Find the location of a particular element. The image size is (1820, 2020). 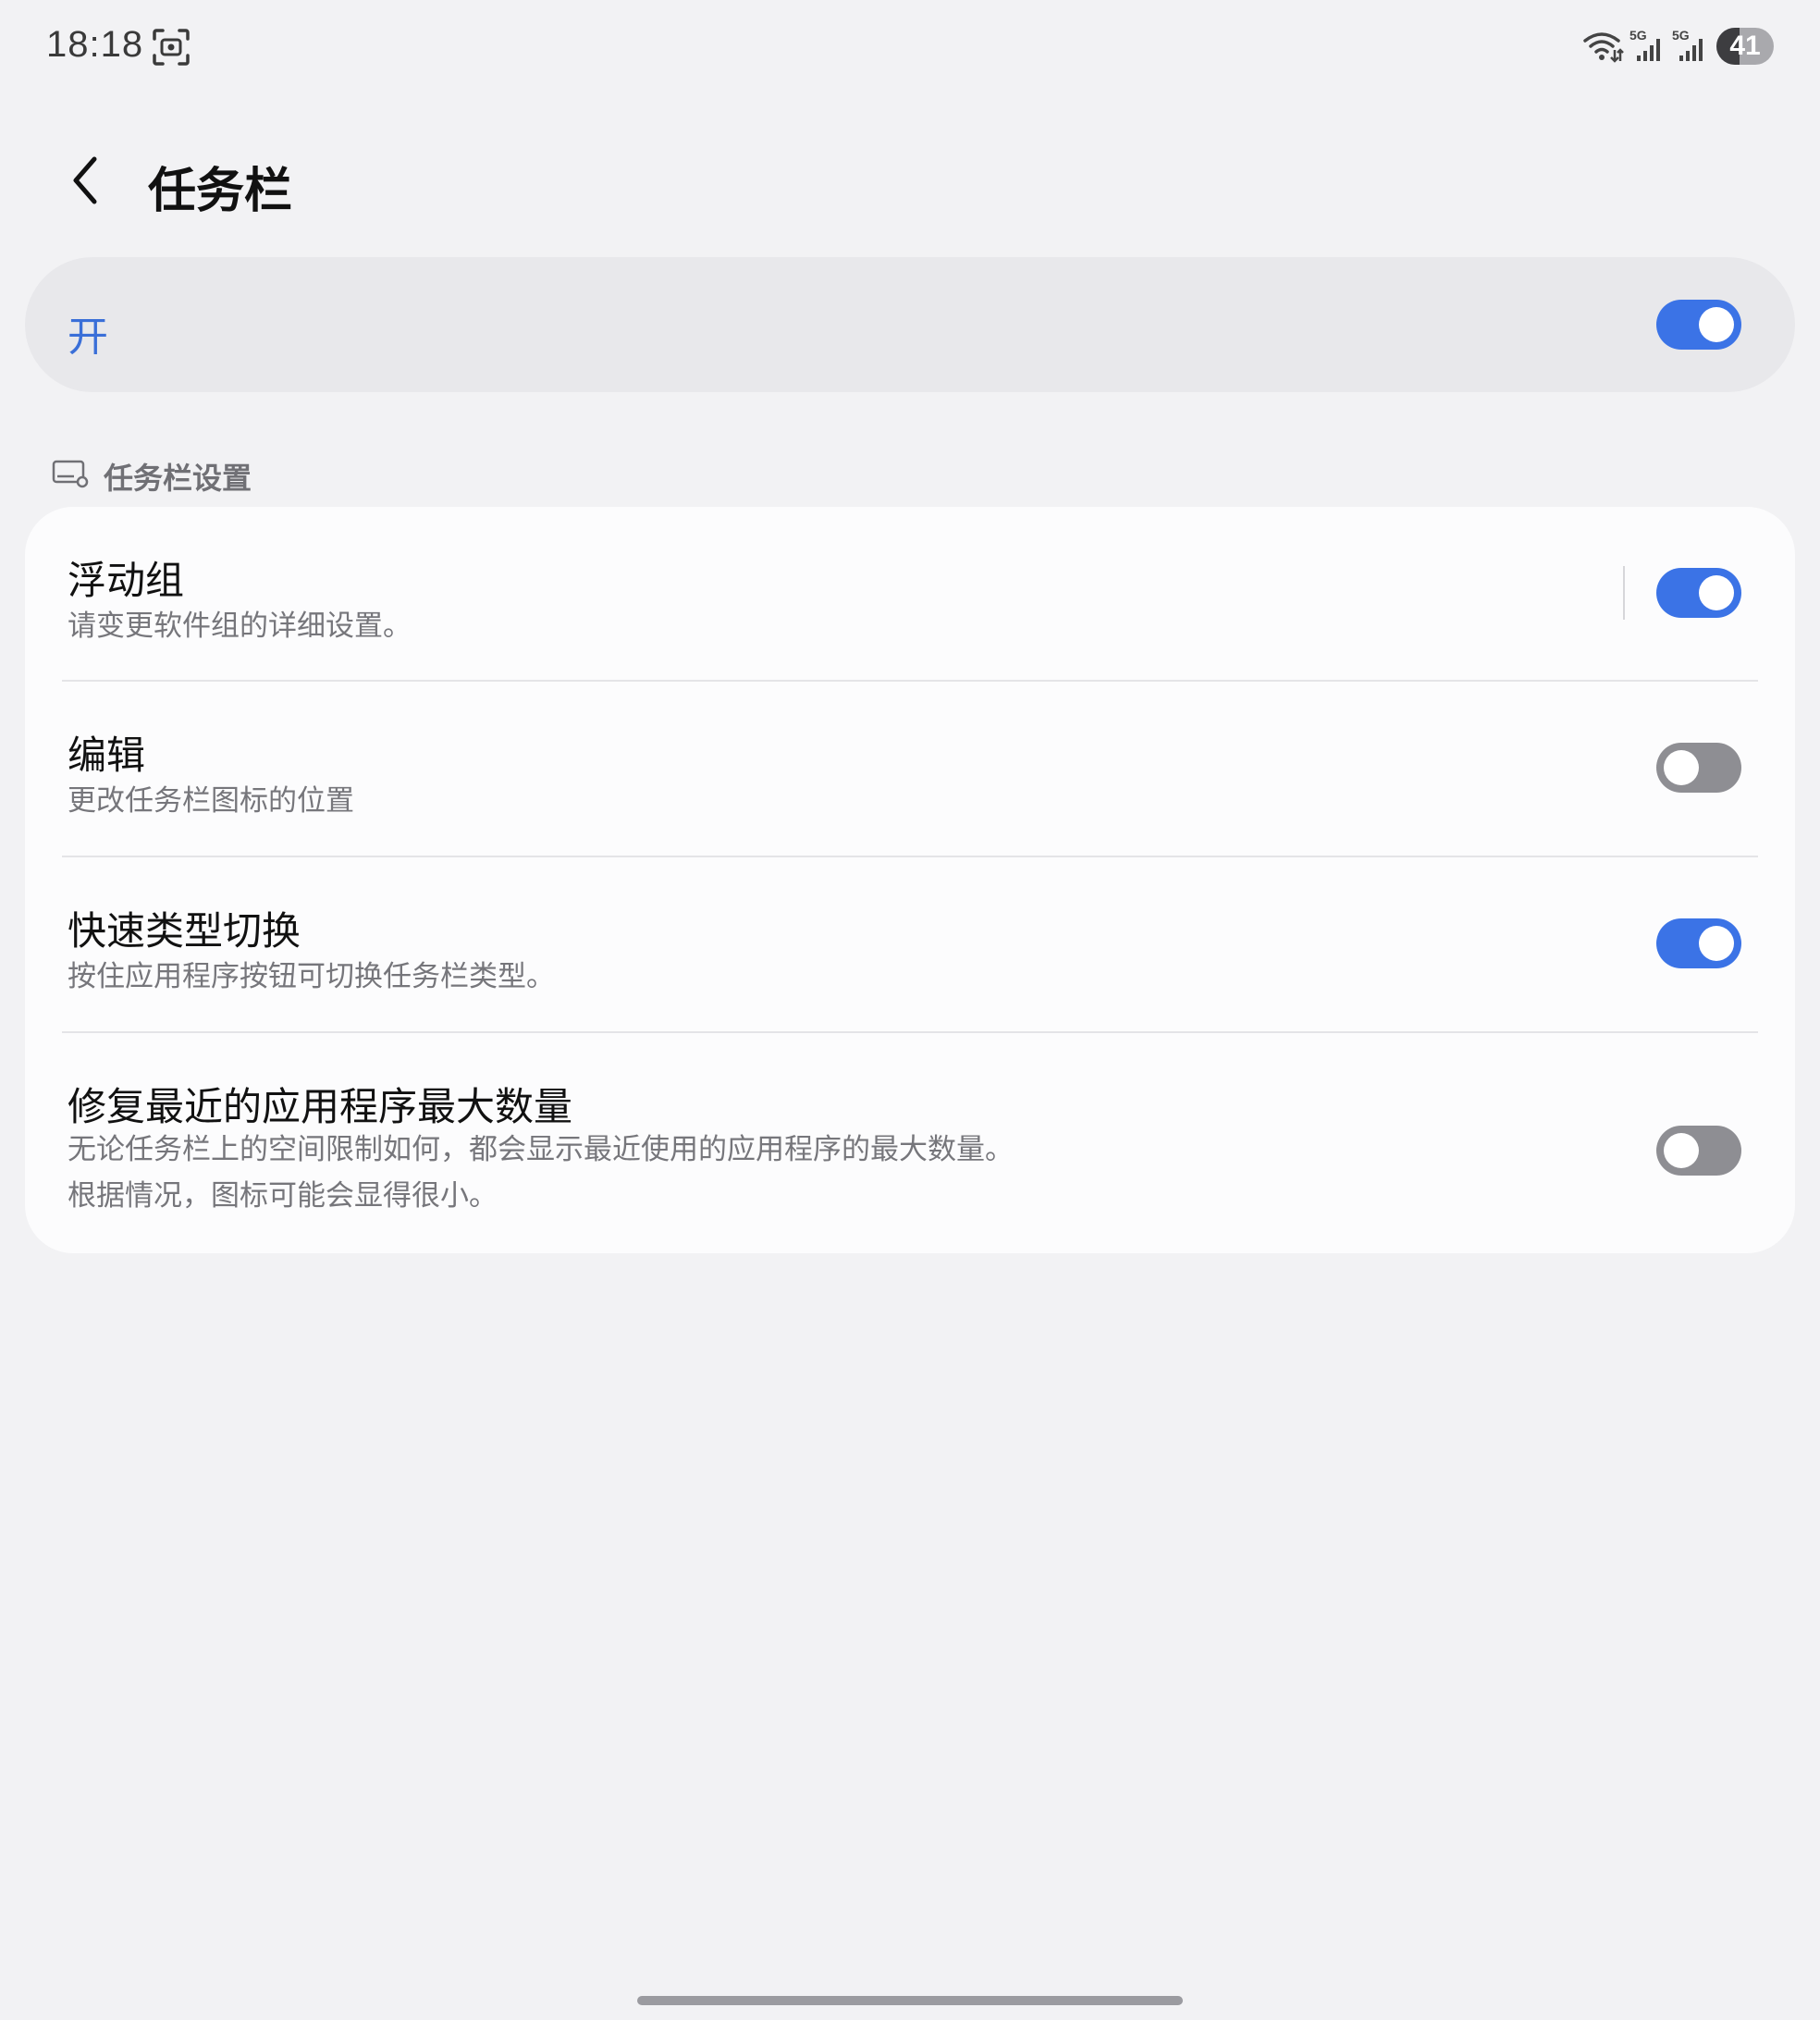

setting-row-edit: 编辑 更改任务栏图标的位置 is located at coordinates (910, 769).